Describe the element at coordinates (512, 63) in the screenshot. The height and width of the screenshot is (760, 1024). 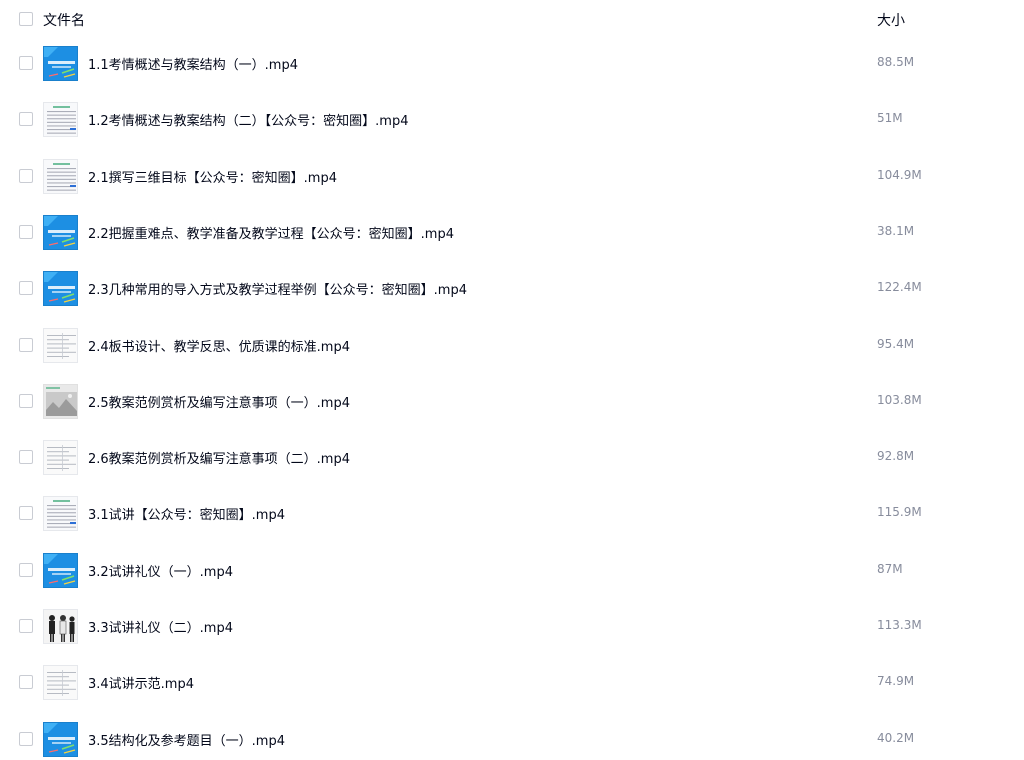
I see `file-row: 1.1考情概述与教案结构（一）.mp4 88.5M` at that location.